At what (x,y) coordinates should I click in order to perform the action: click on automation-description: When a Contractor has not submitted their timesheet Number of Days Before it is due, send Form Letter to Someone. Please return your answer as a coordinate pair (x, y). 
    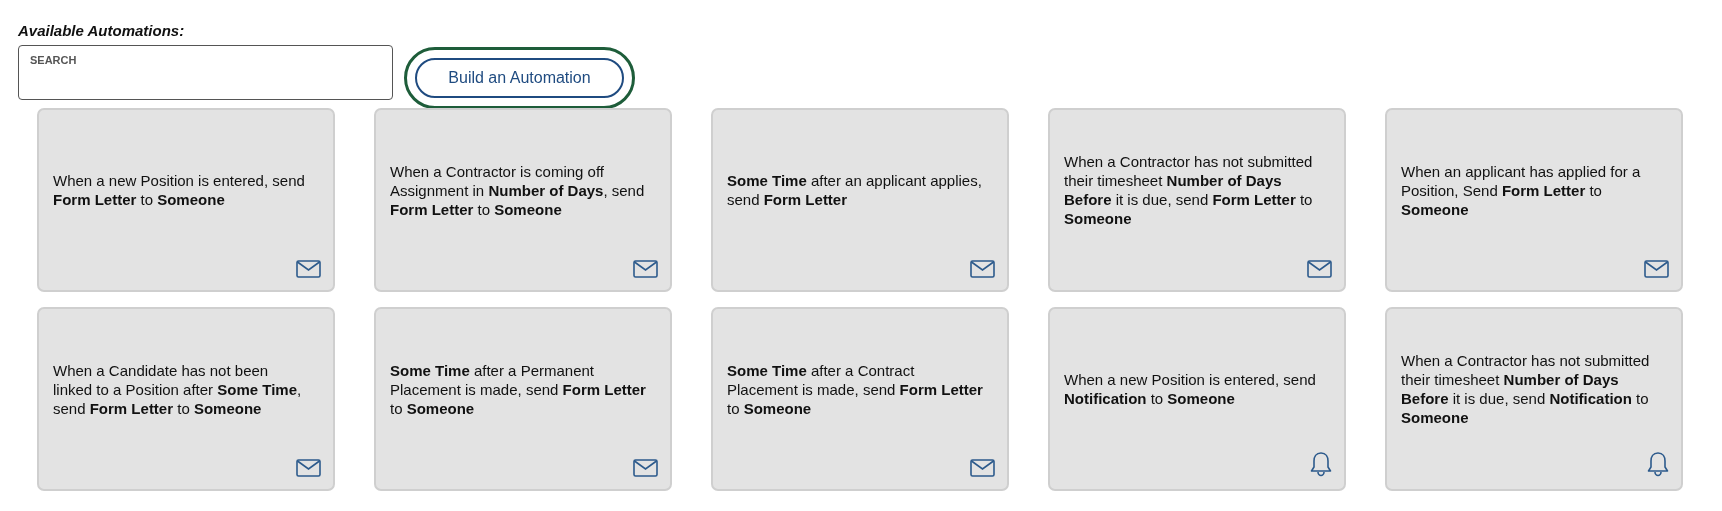
    Looking at the image, I should click on (1189, 190).